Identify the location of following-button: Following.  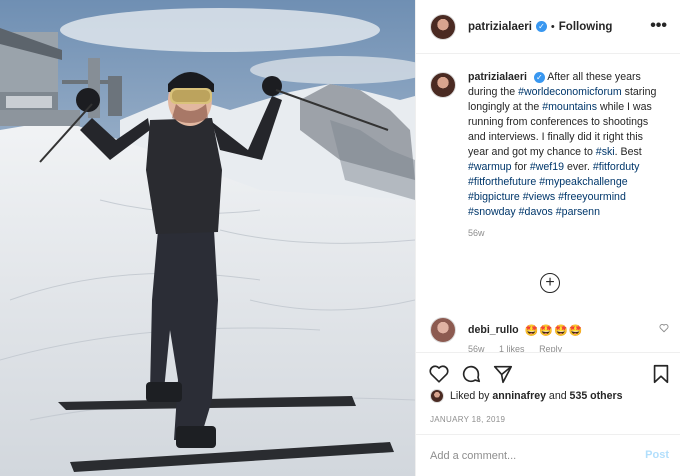
(586, 27).